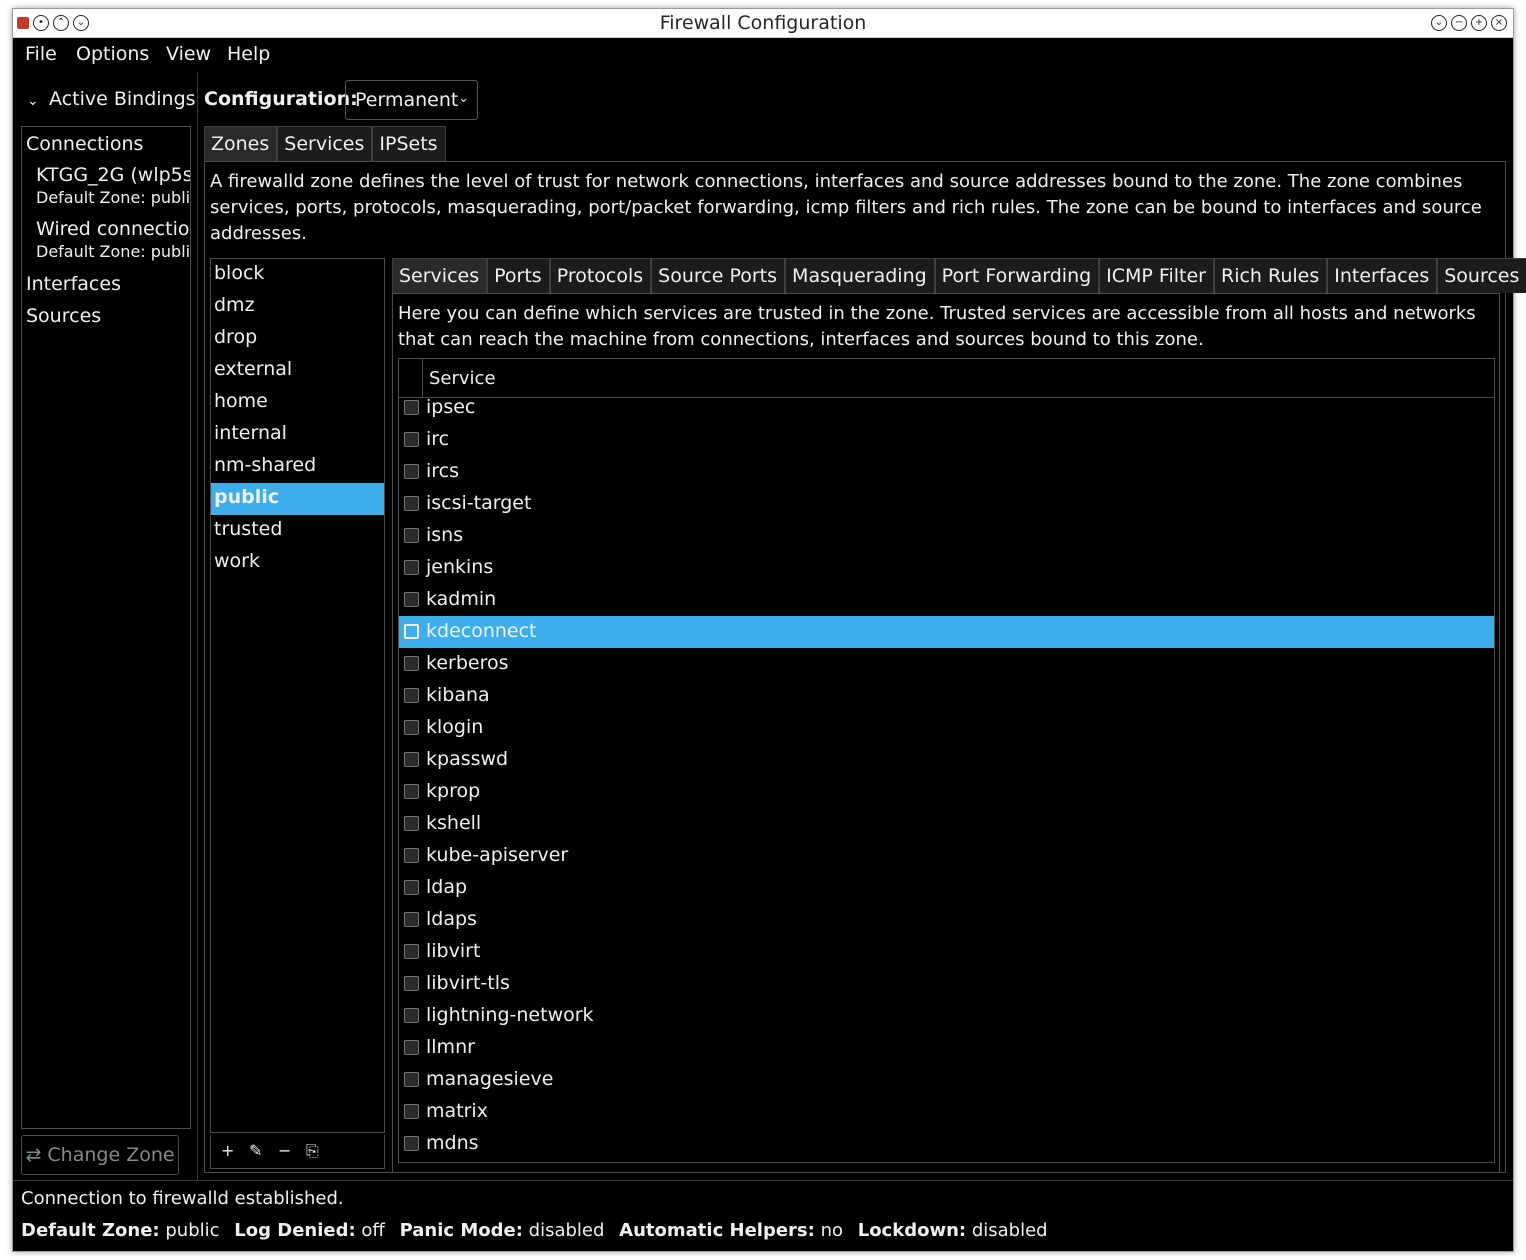  I want to click on add-zone-icon: +, so click(227, 1150).